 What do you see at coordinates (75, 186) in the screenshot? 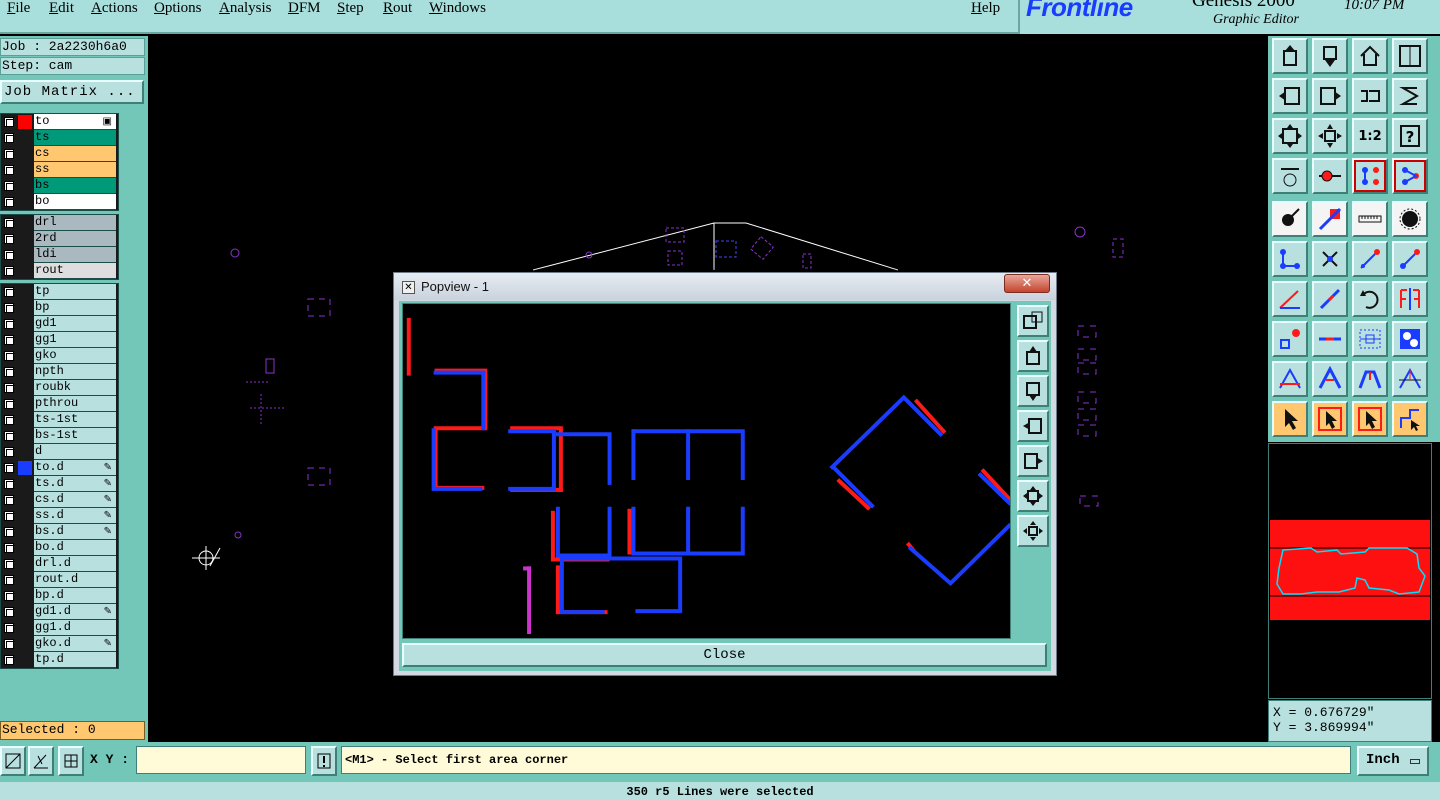
I see `layer-name: bs` at bounding box center [75, 186].